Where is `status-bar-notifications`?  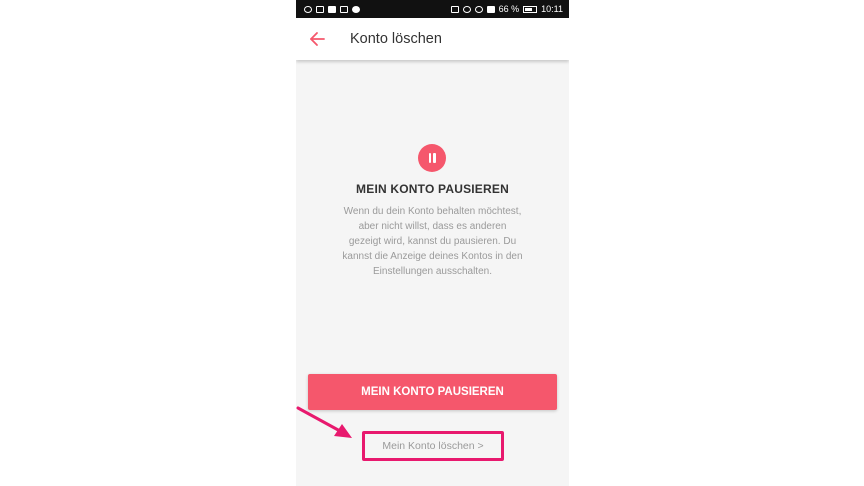
status-bar-notifications is located at coordinates (332, 9).